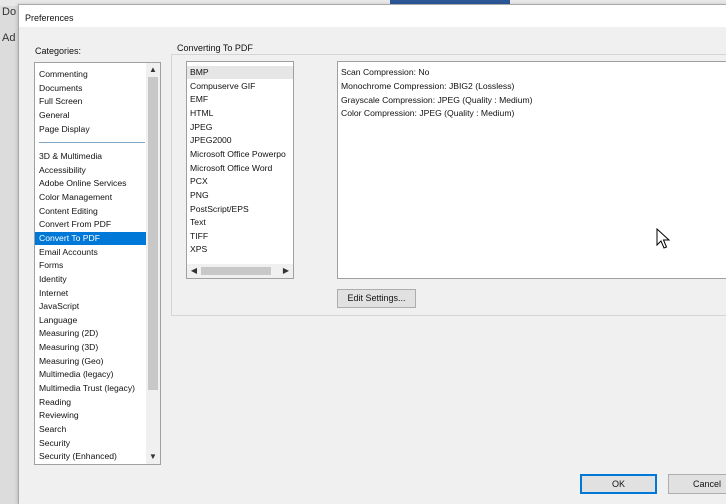 The height and width of the screenshot is (504, 726). I want to click on window-title: Preferences, so click(49, 18).